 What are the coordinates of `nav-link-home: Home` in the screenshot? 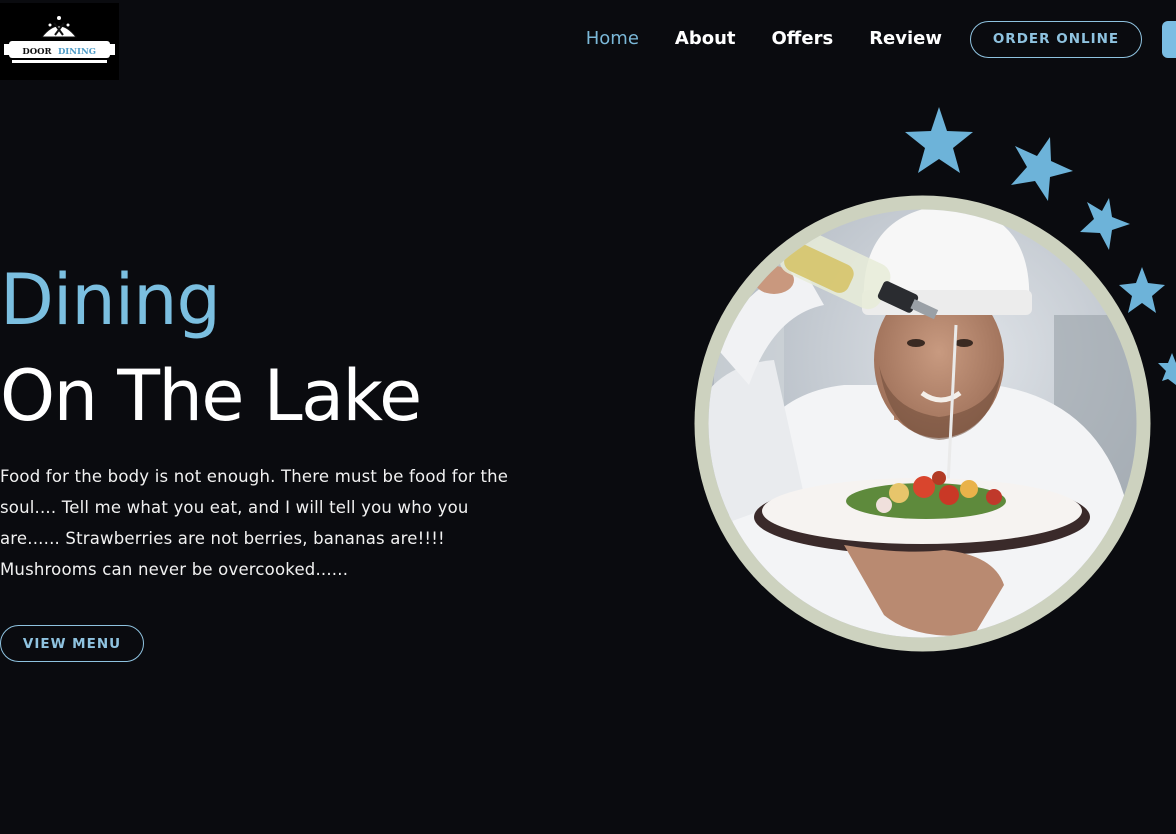 It's located at (612, 39).